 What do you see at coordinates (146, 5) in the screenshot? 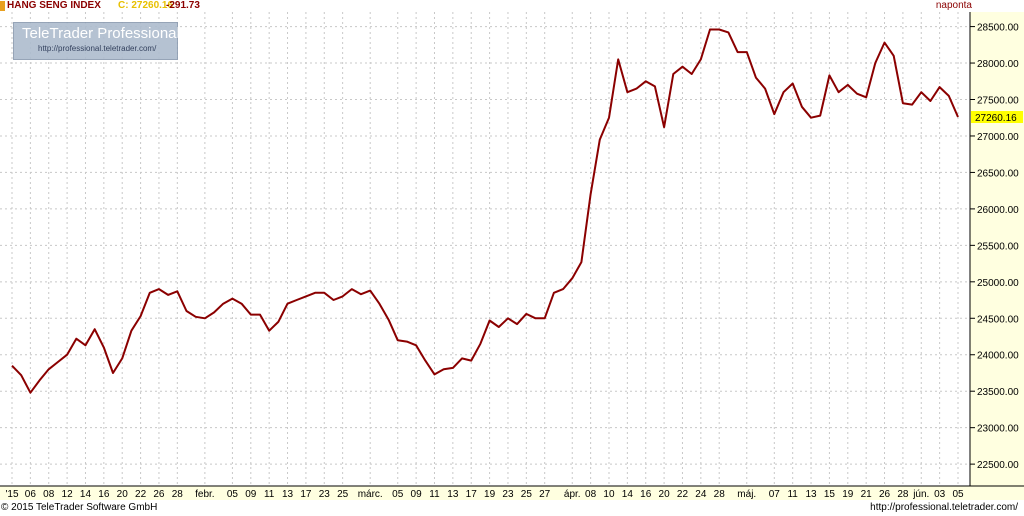
I see `close-value: C: 27260.16` at bounding box center [146, 5].